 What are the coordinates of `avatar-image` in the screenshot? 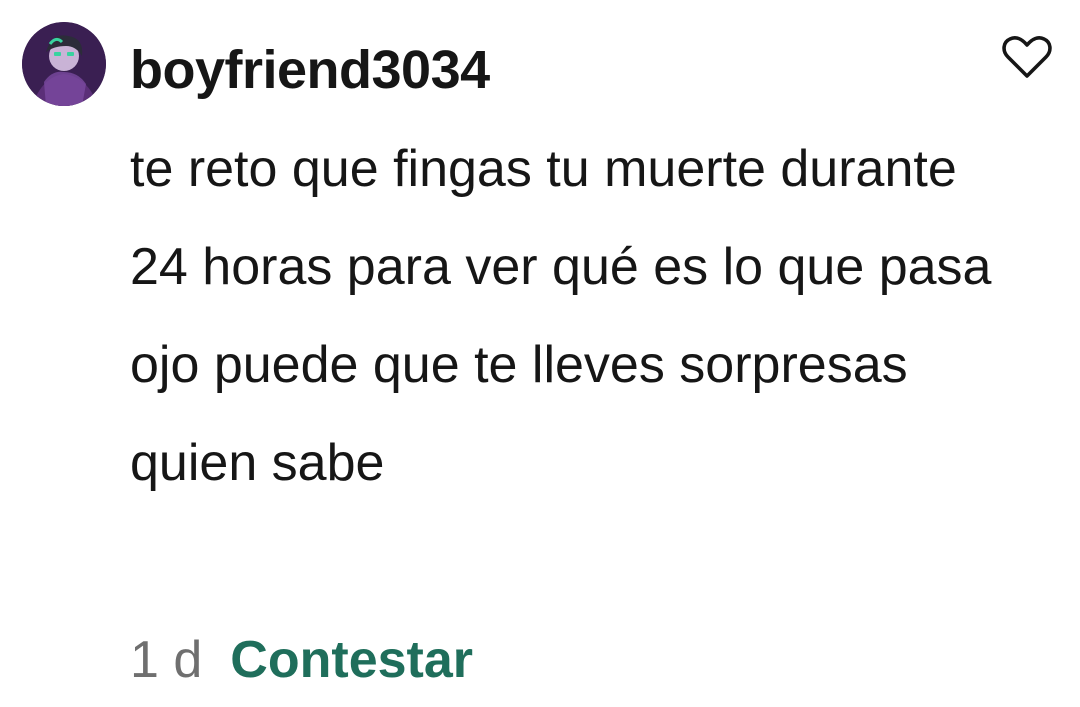 It's located at (64, 64).